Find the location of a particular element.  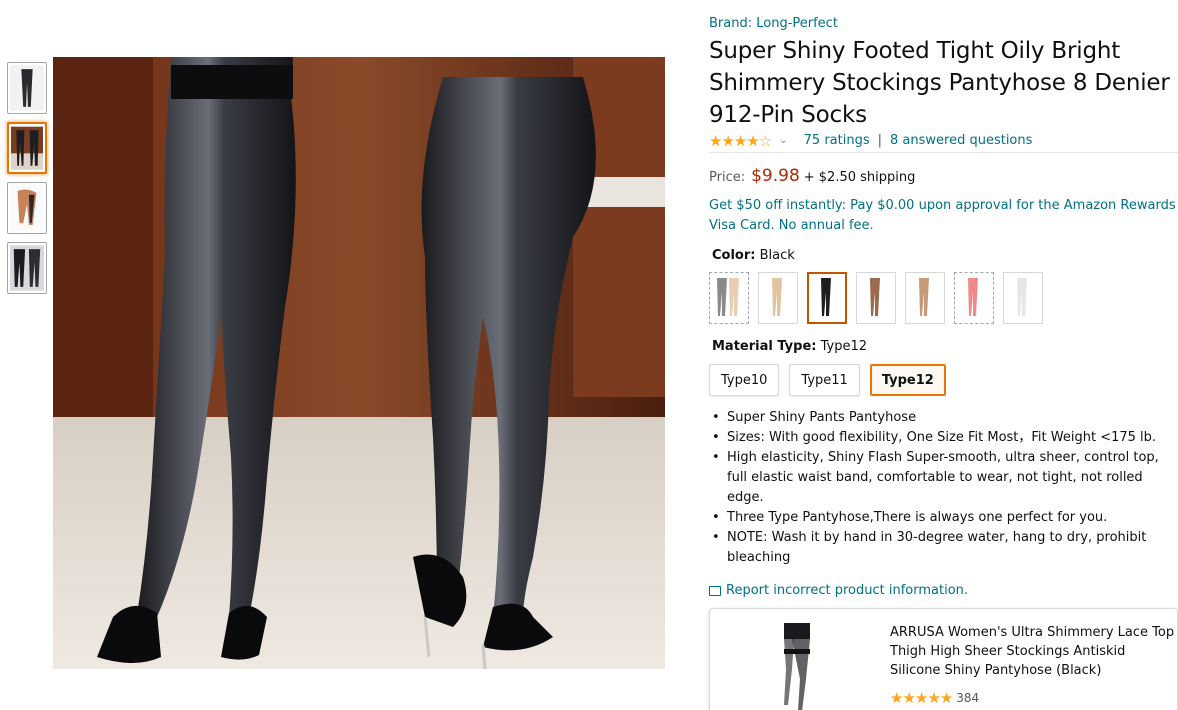

color-selection-label: Color: Black is located at coordinates (943, 255).